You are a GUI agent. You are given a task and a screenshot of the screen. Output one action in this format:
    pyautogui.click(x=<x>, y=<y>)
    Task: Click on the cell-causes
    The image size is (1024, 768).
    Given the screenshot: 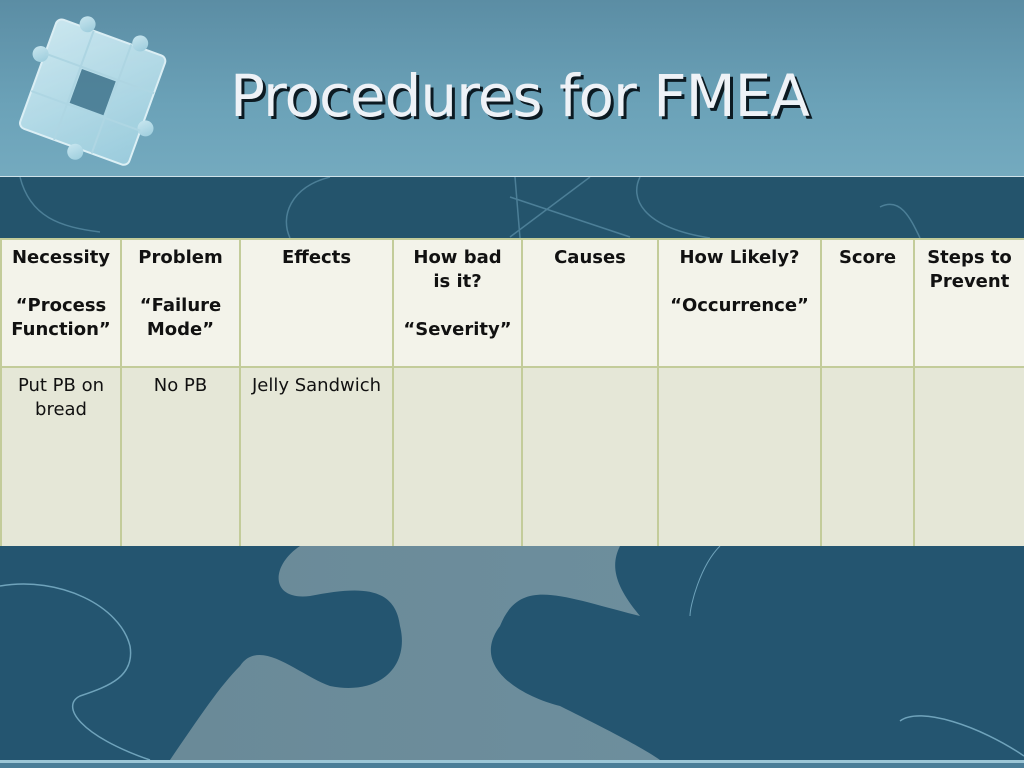 What is the action you would take?
    pyautogui.click(x=590, y=457)
    